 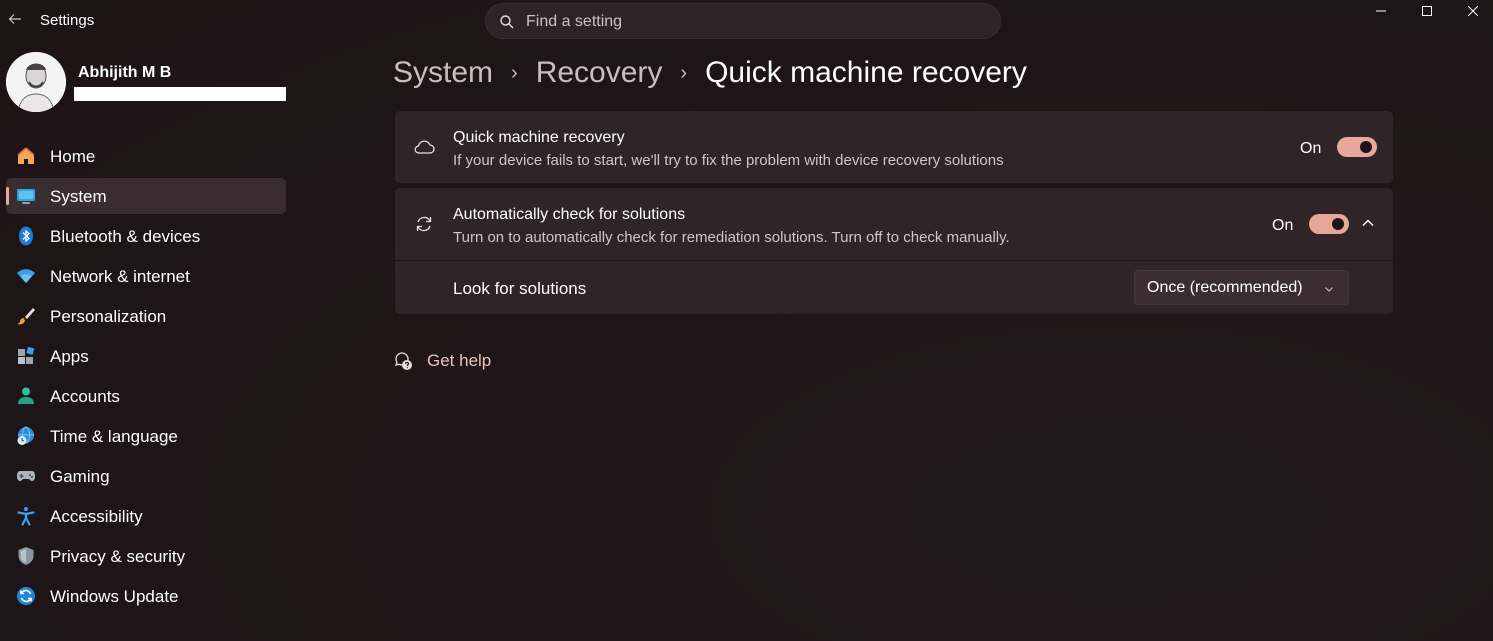 I want to click on sidebar-item-label: Accounts, so click(x=85, y=396).